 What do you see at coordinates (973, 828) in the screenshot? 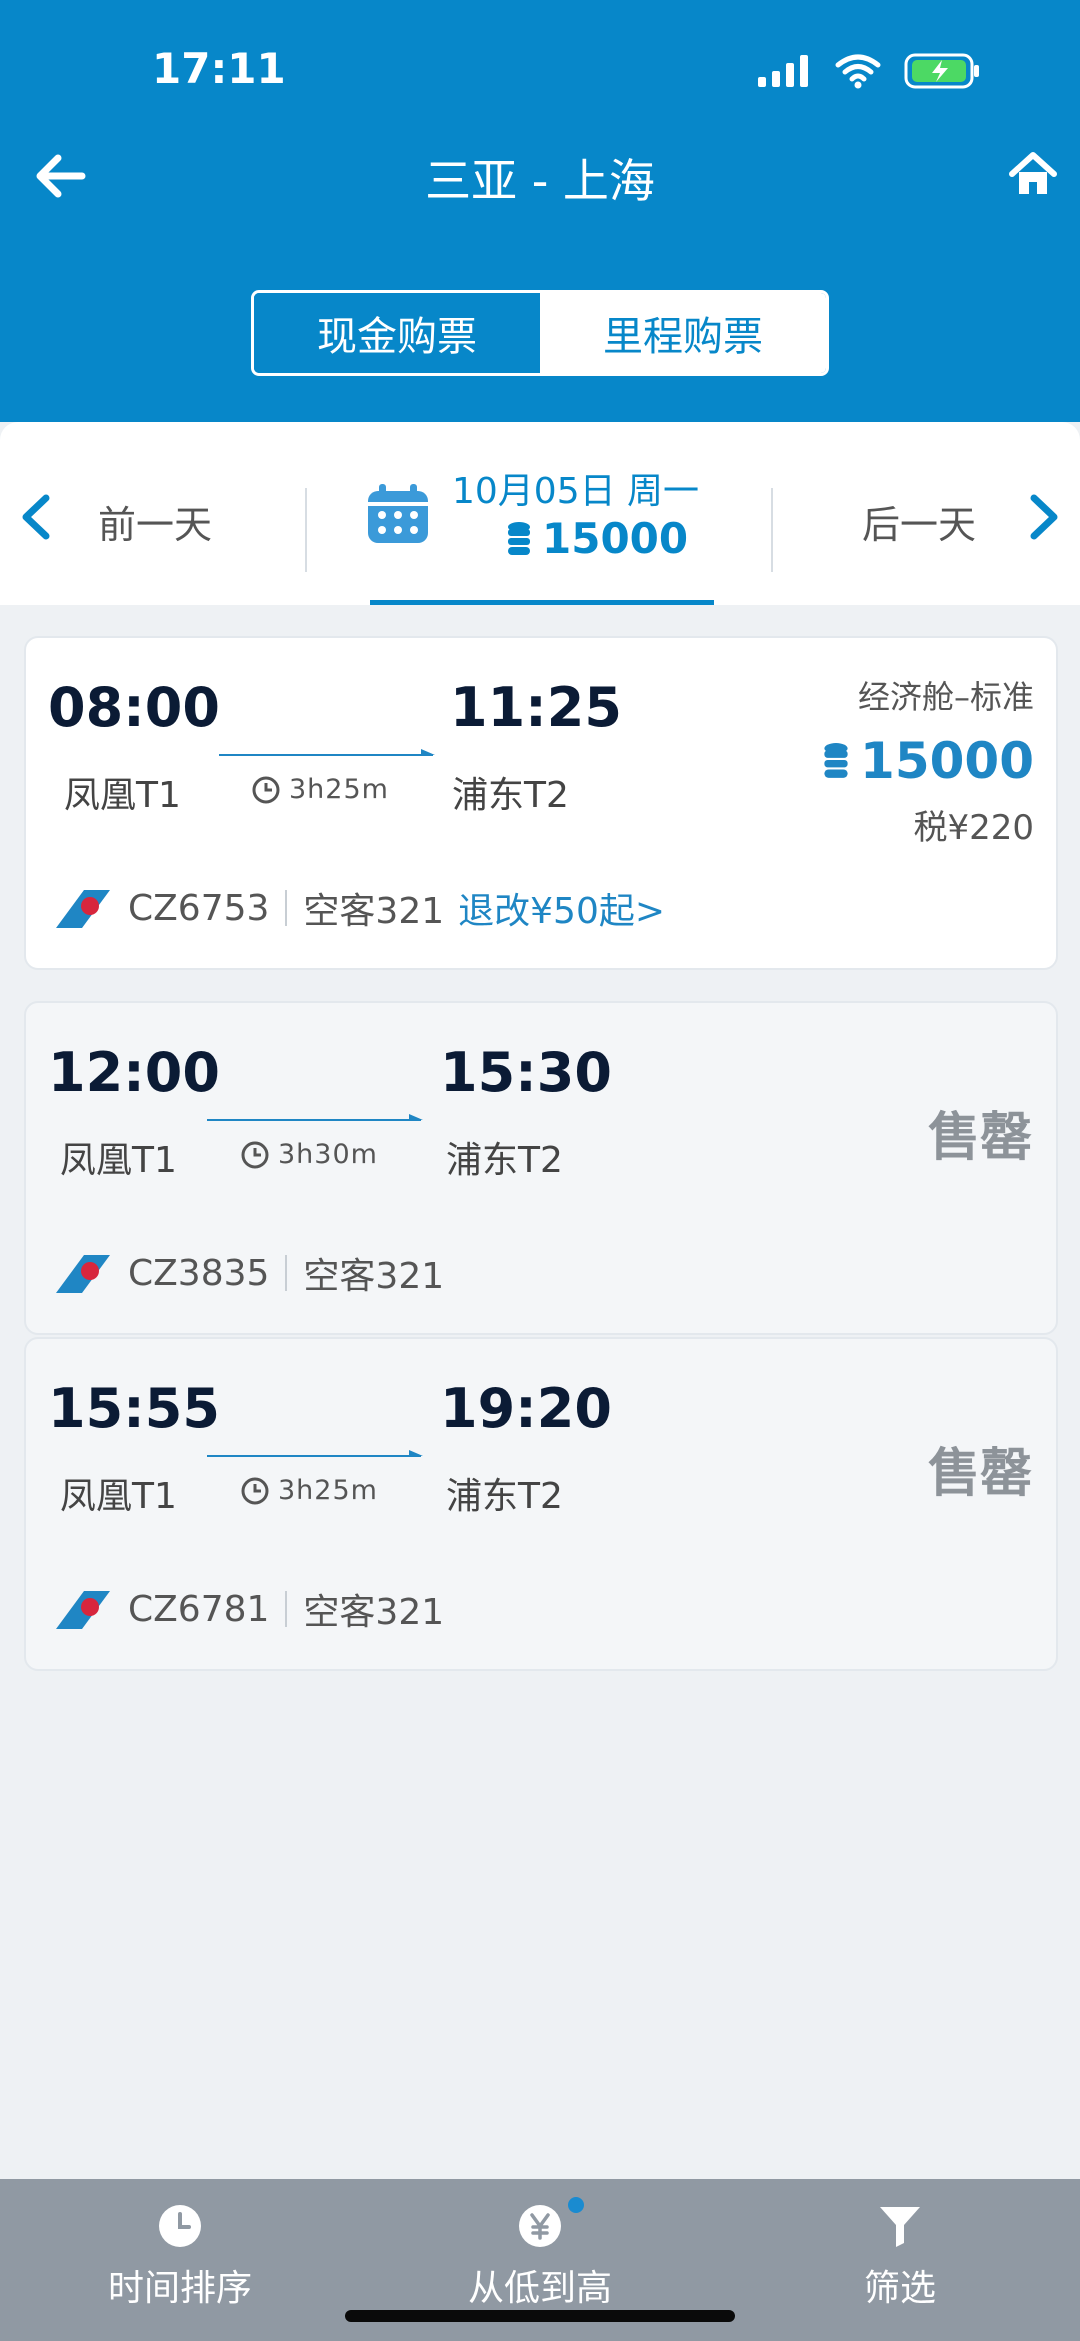
I see `tax-amount: 税¥220` at bounding box center [973, 828].